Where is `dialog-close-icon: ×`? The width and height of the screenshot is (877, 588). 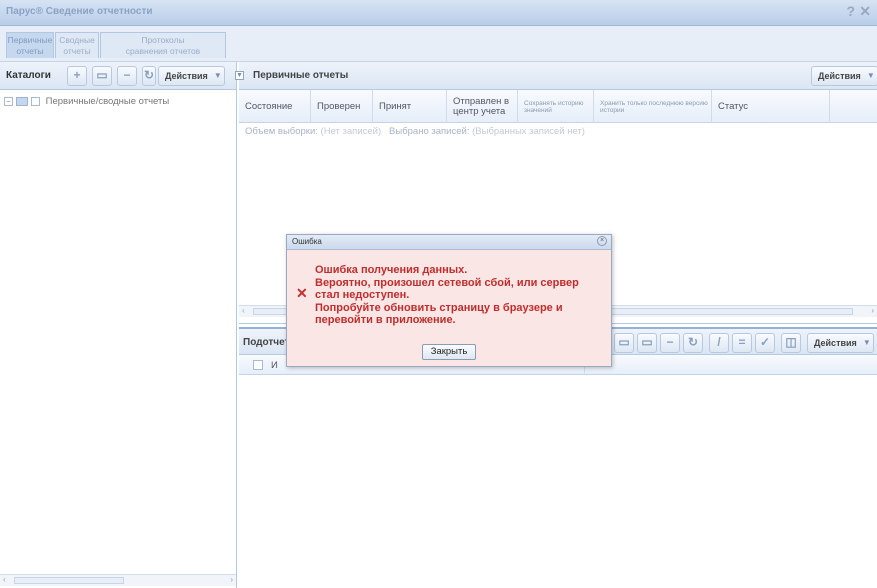 dialog-close-icon: × is located at coordinates (602, 241).